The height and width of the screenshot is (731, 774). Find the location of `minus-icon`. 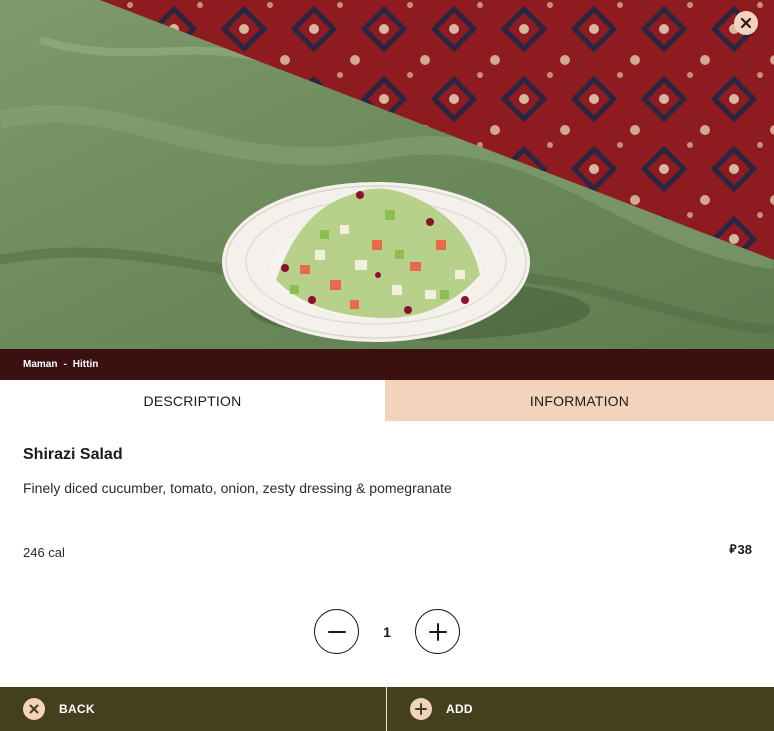

minus-icon is located at coordinates (336, 631).